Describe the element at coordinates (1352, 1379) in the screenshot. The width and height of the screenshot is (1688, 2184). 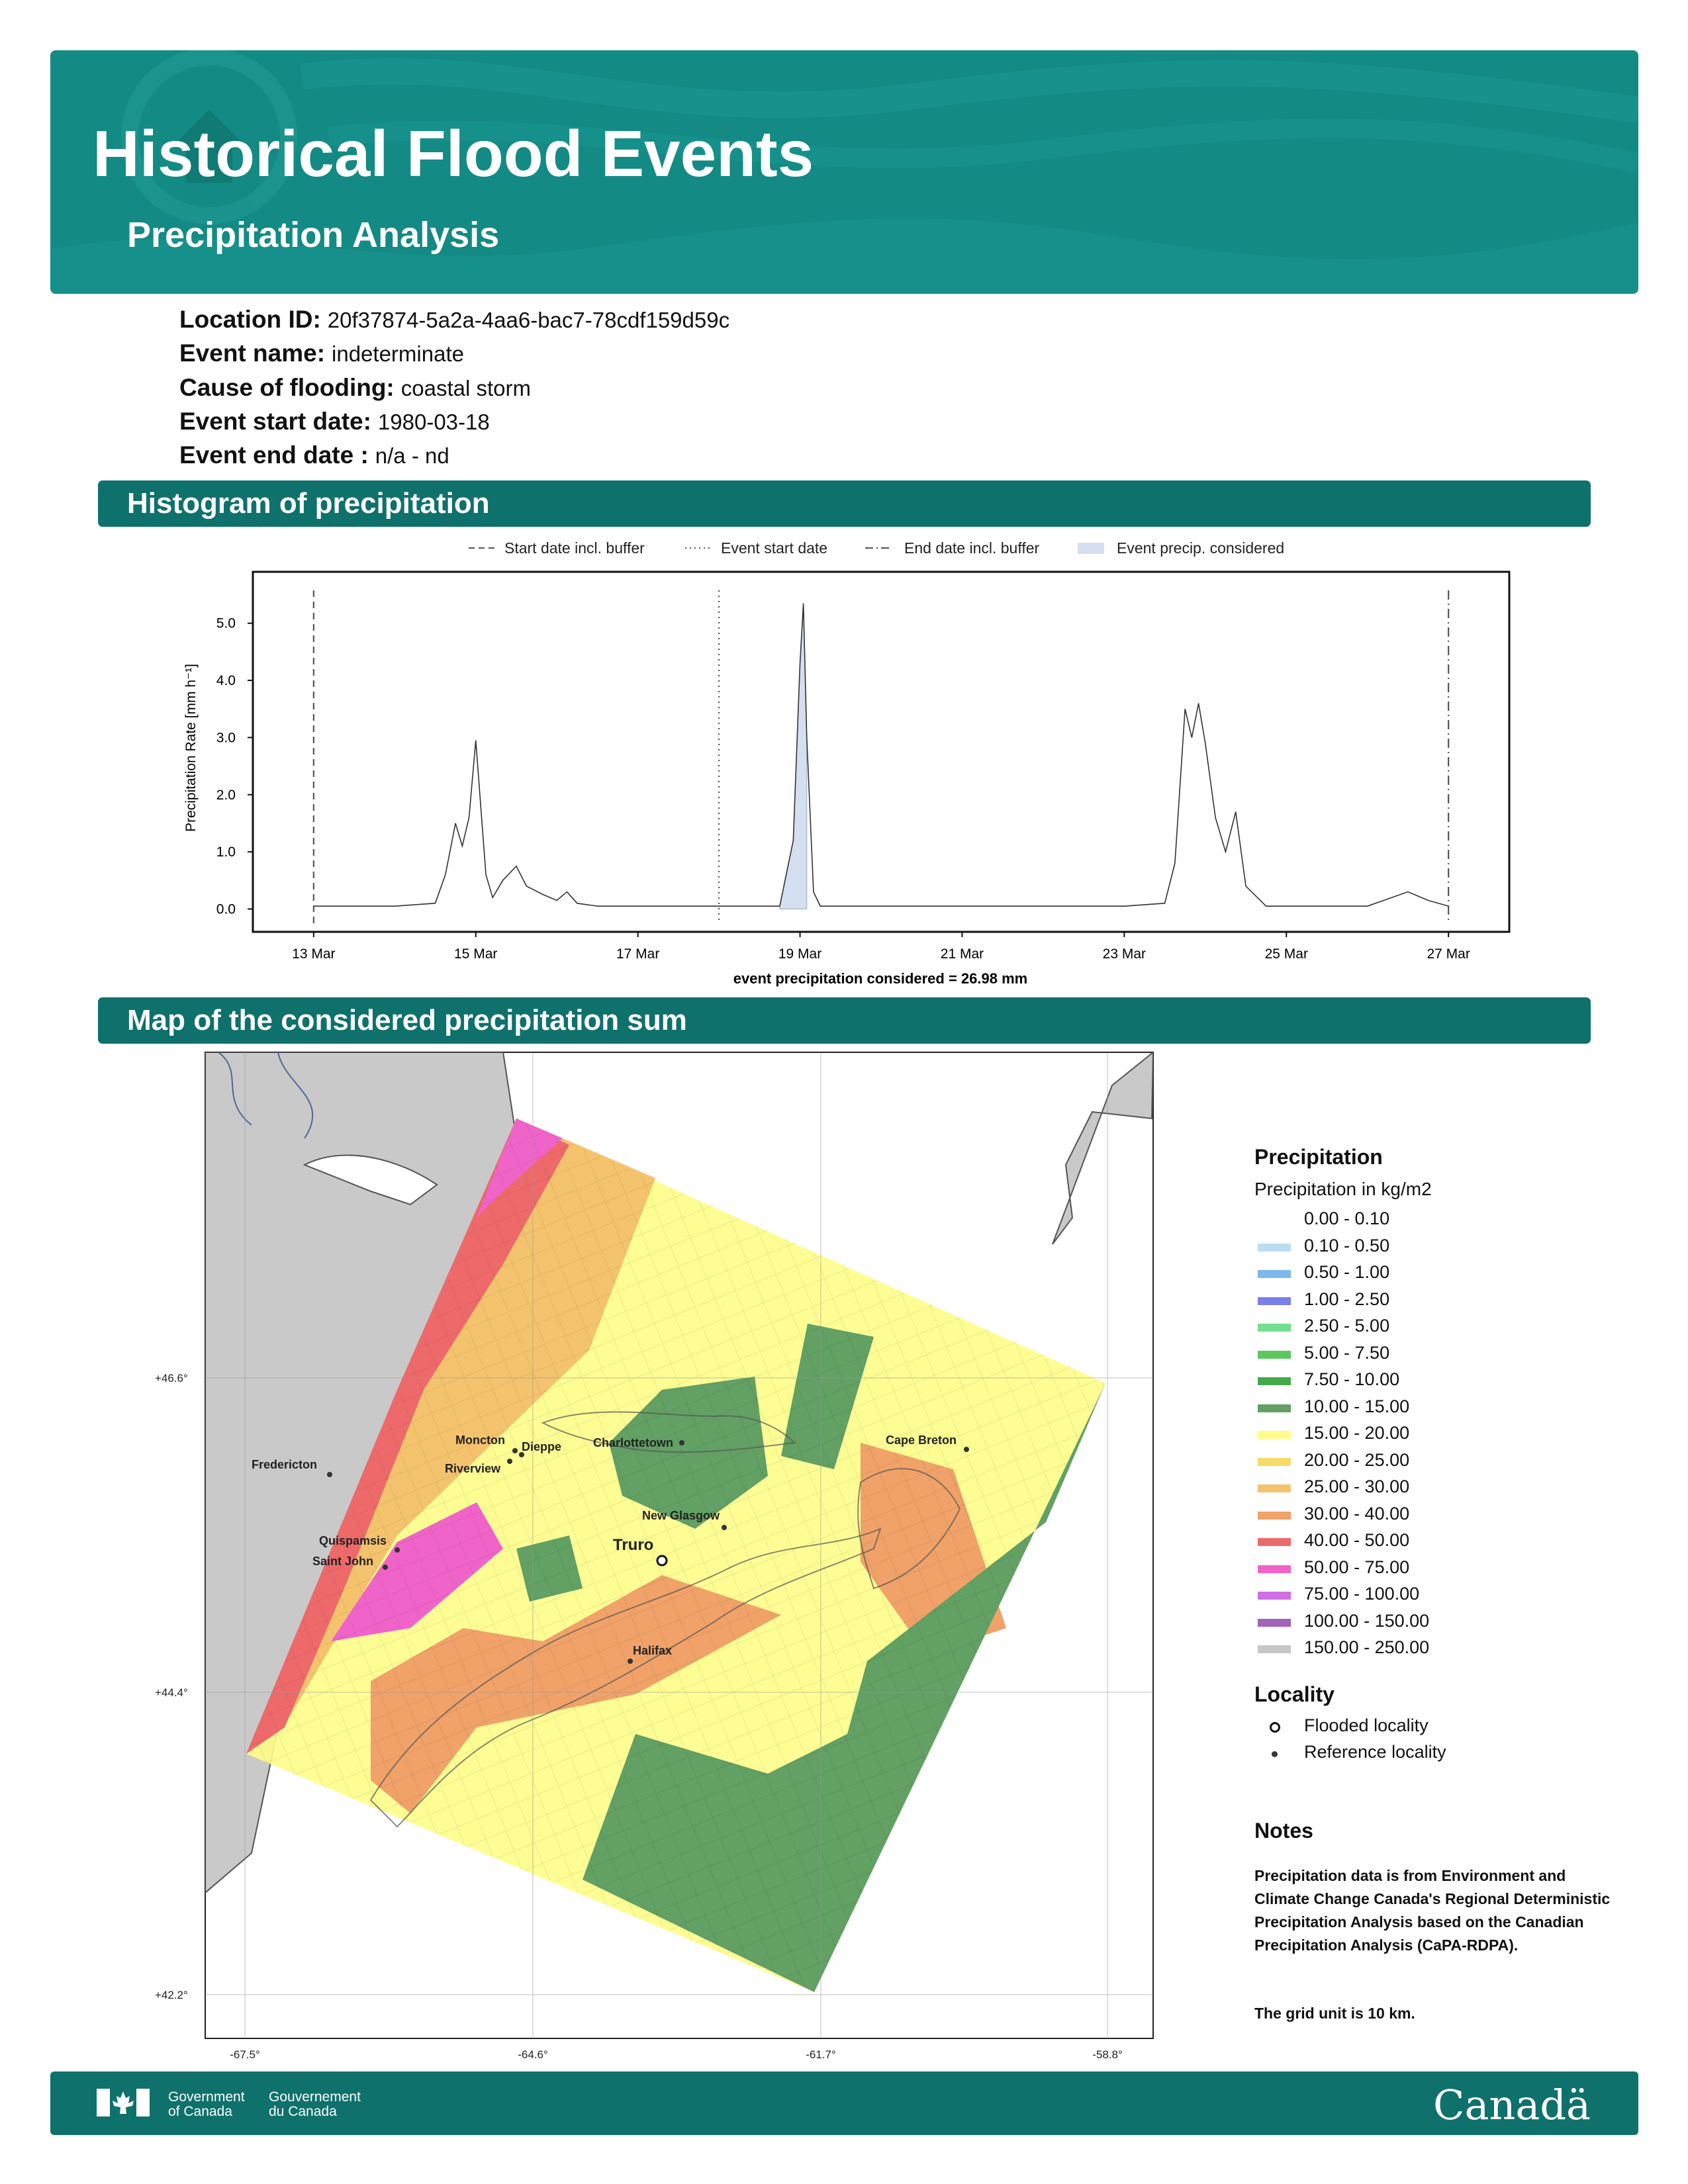
I see `legend-class-label: 7.50 - 10.00` at that location.